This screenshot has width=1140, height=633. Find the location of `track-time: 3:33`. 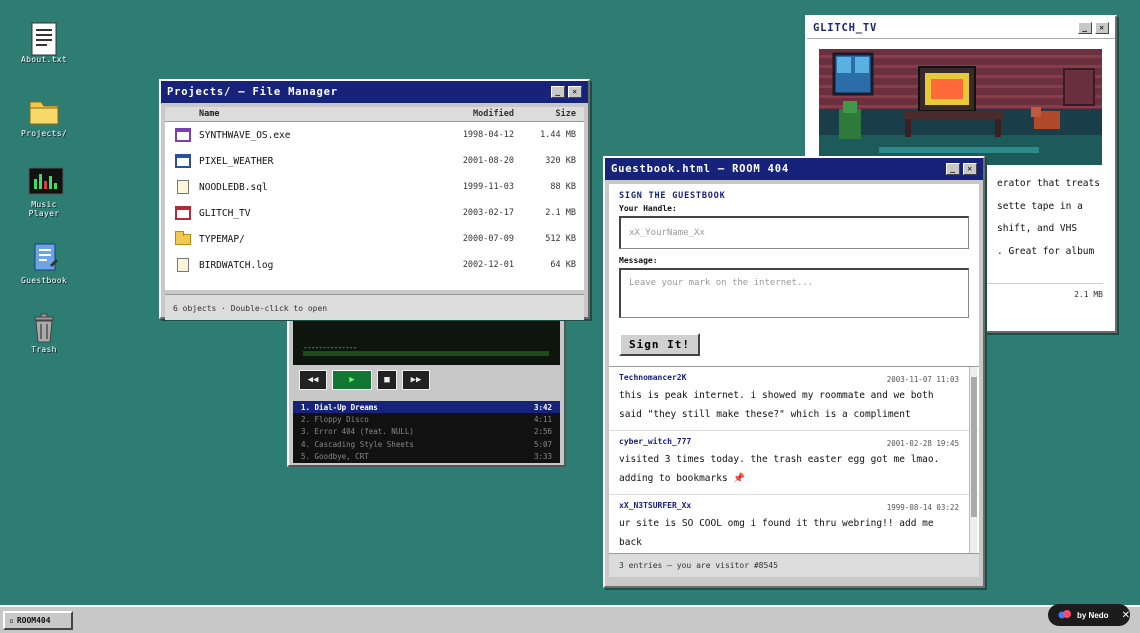

track-time: 3:33 is located at coordinates (542, 456).